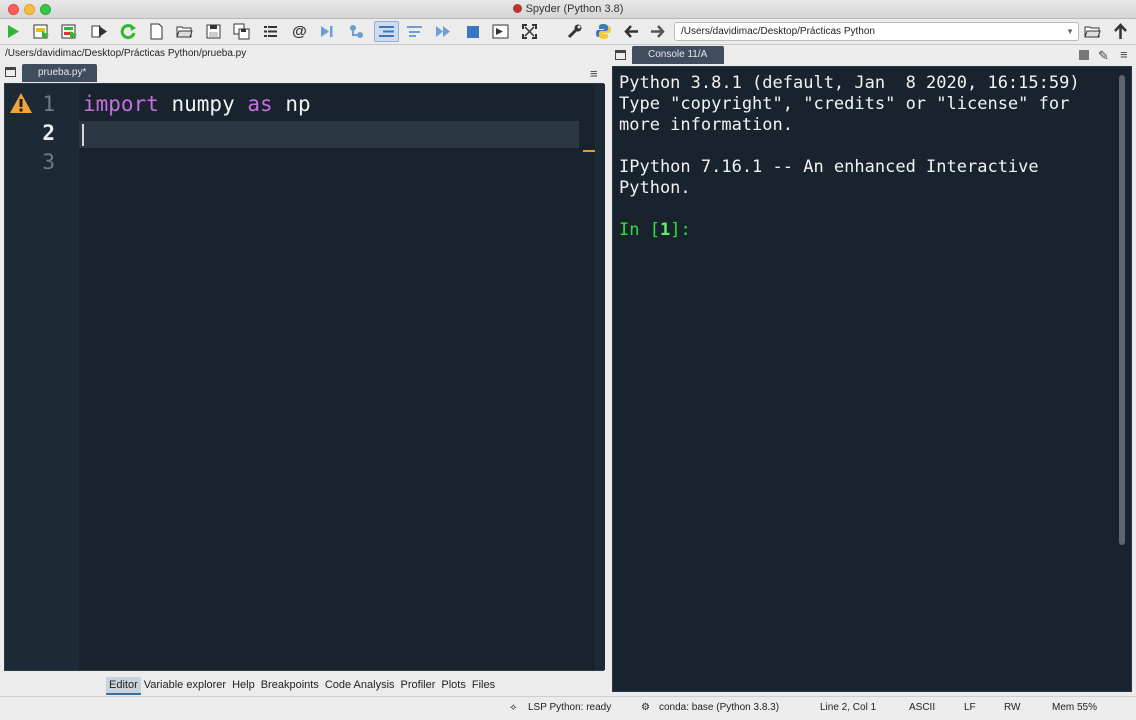 This screenshot has height=720, width=1136. Describe the element at coordinates (48, 104) in the screenshot. I see `line-number: 1` at that location.